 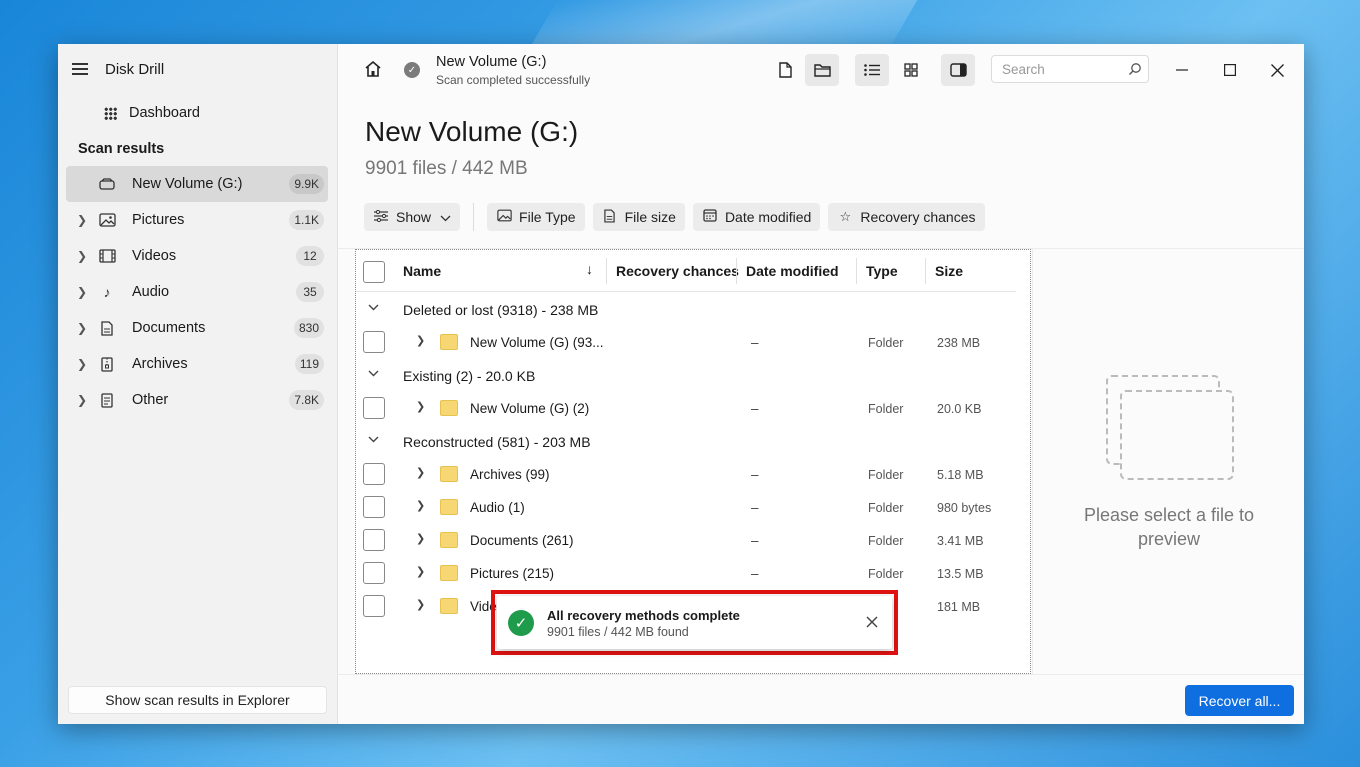 I want to click on header-name: Name, so click(x=422, y=271).